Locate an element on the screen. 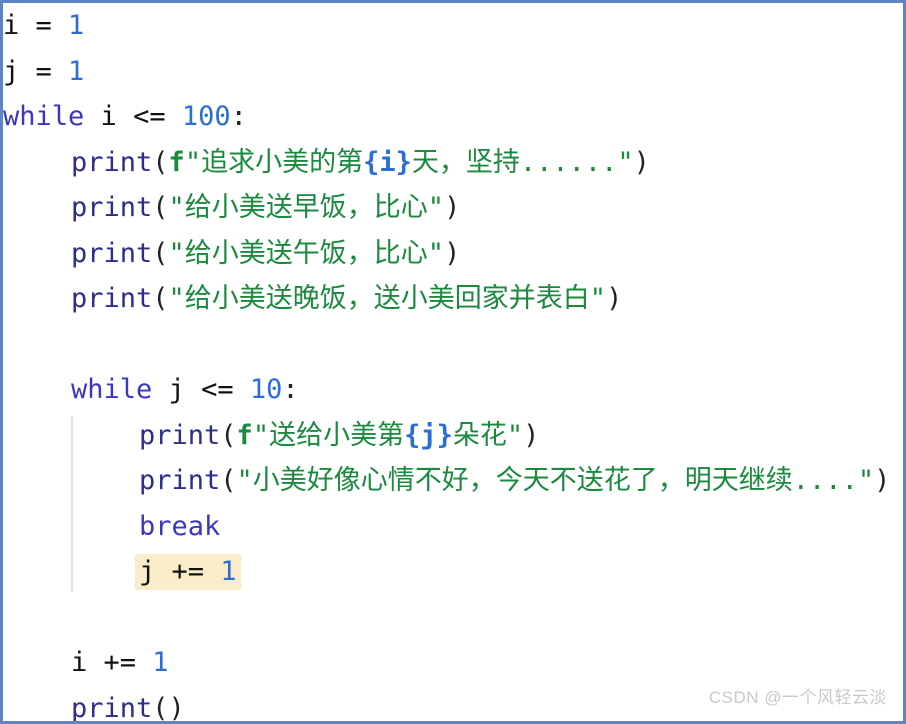 Image resolution: width=906 pixels, height=724 pixels. code-token: "给小美送早饭，比心" is located at coordinates (306, 207).